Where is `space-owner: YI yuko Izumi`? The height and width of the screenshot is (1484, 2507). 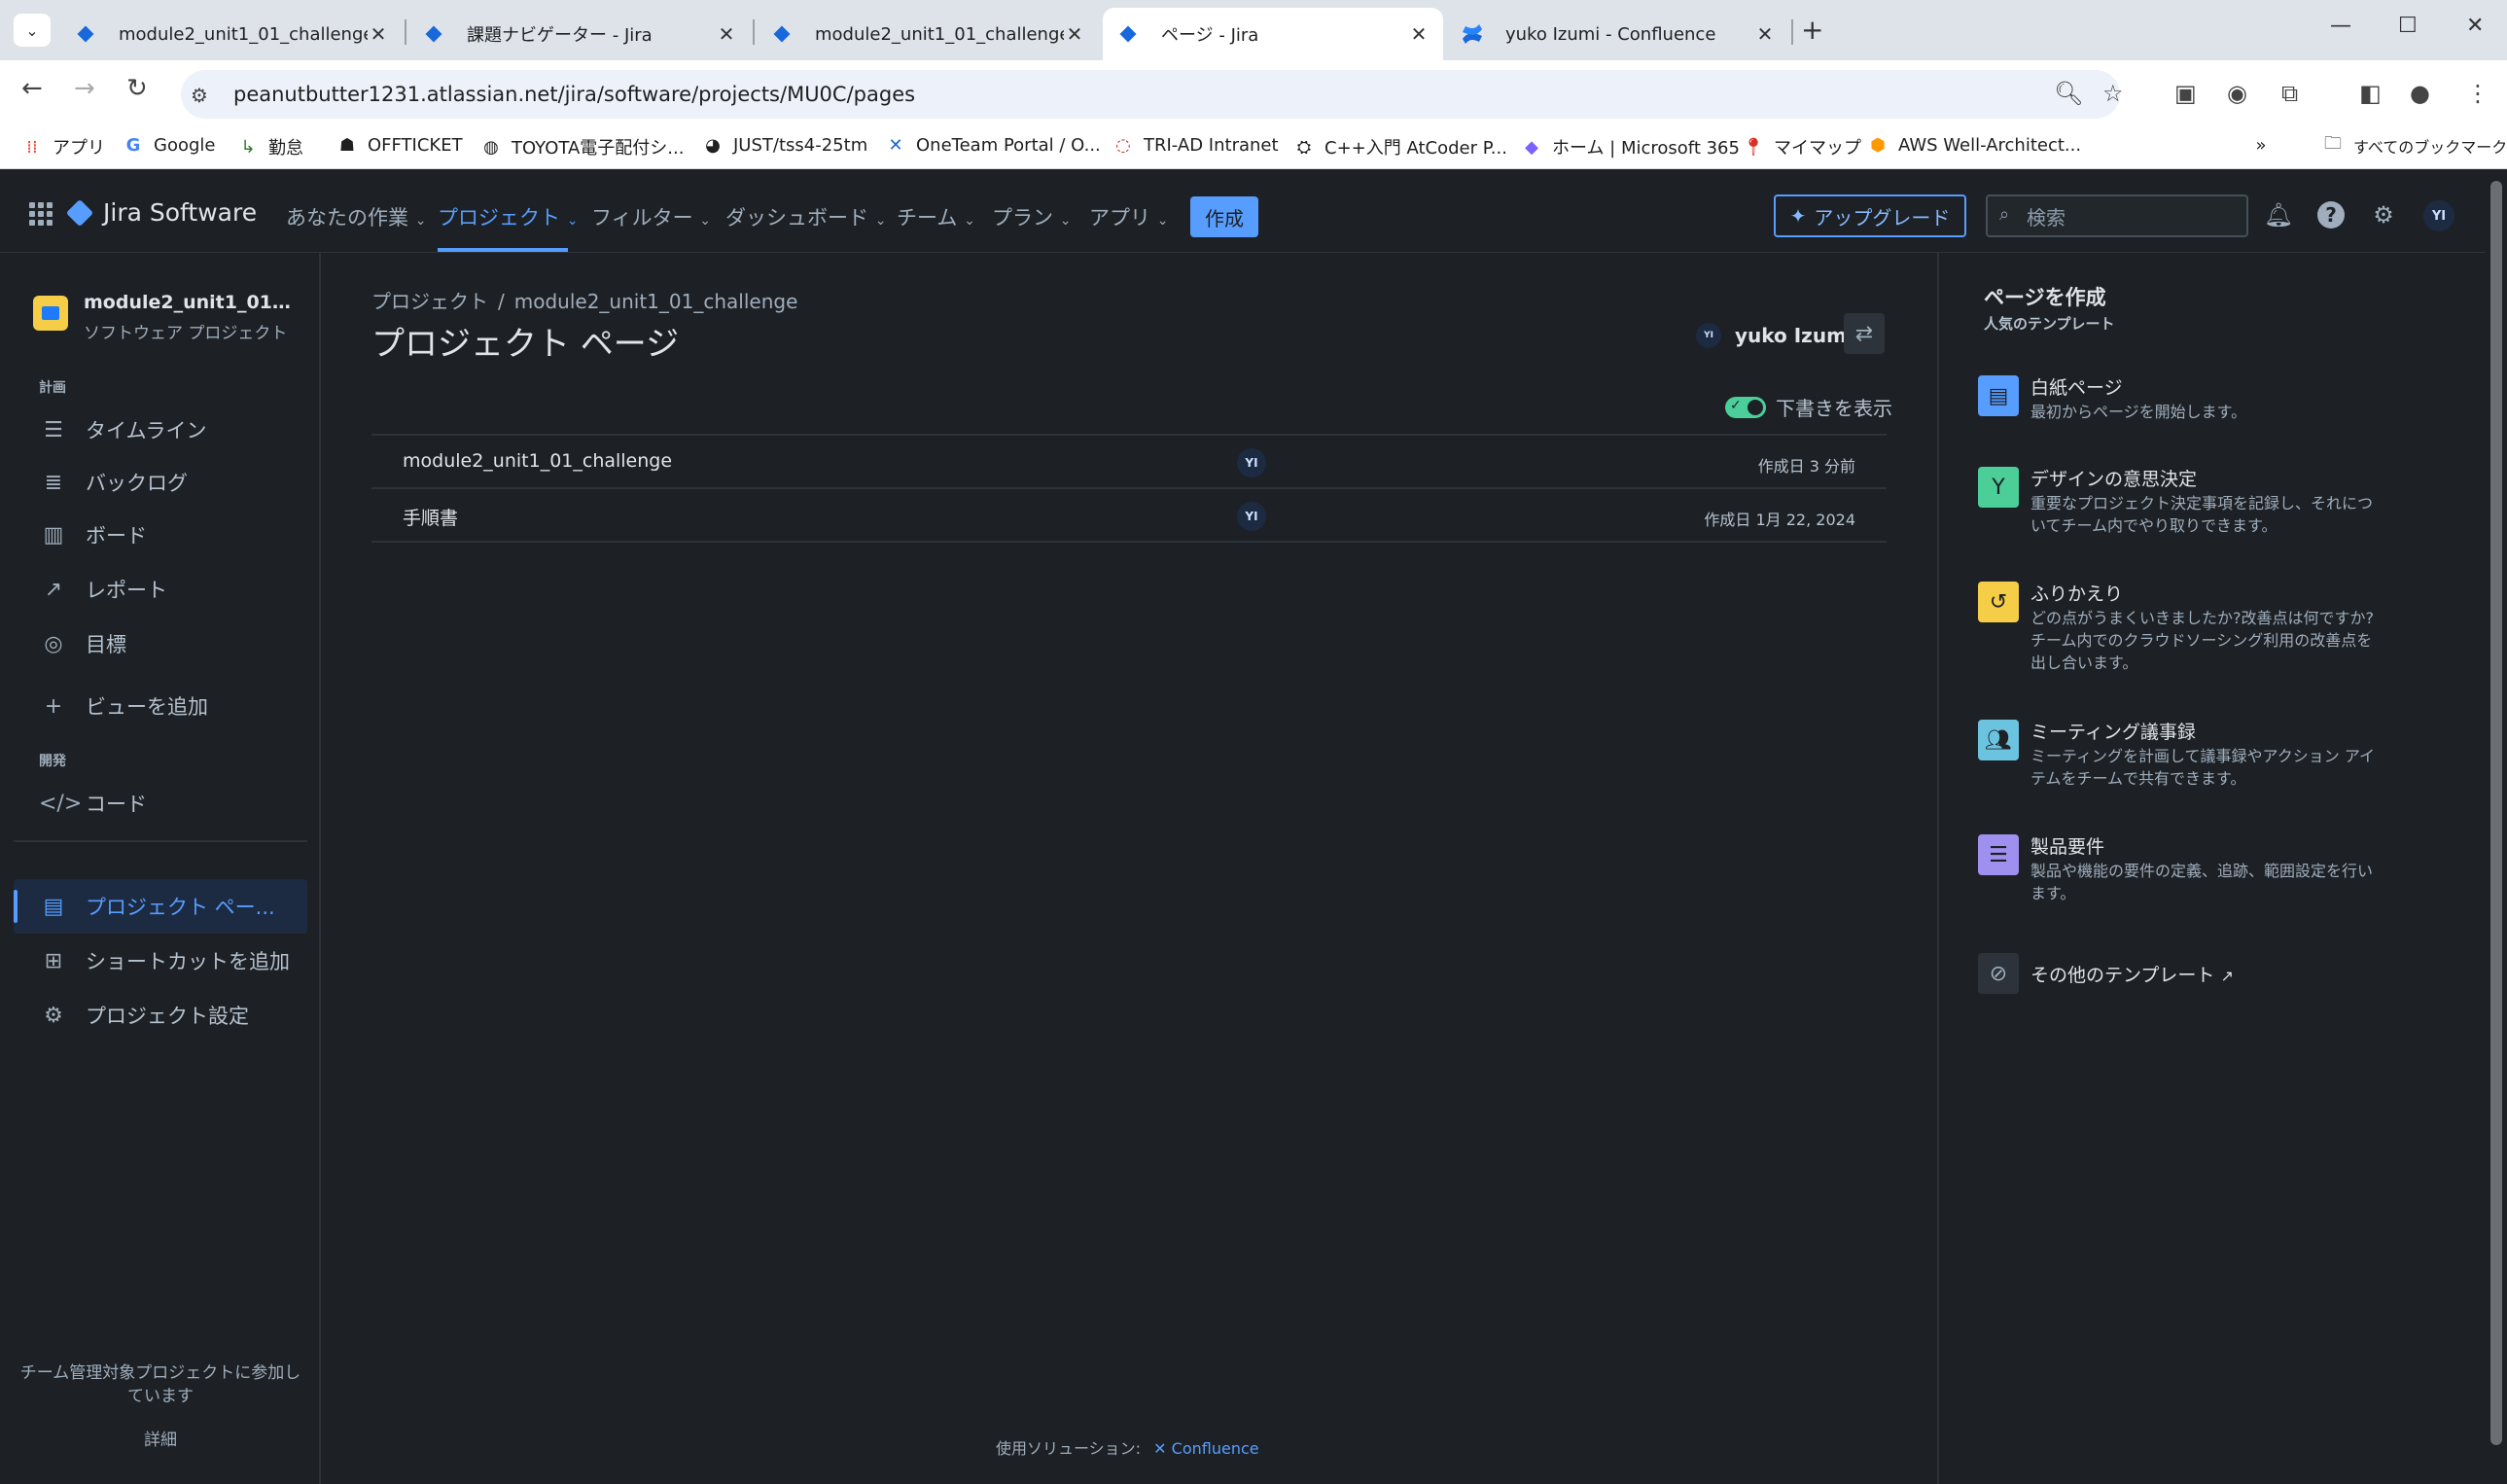
space-owner: YI yuko Izumi is located at coordinates (1775, 336).